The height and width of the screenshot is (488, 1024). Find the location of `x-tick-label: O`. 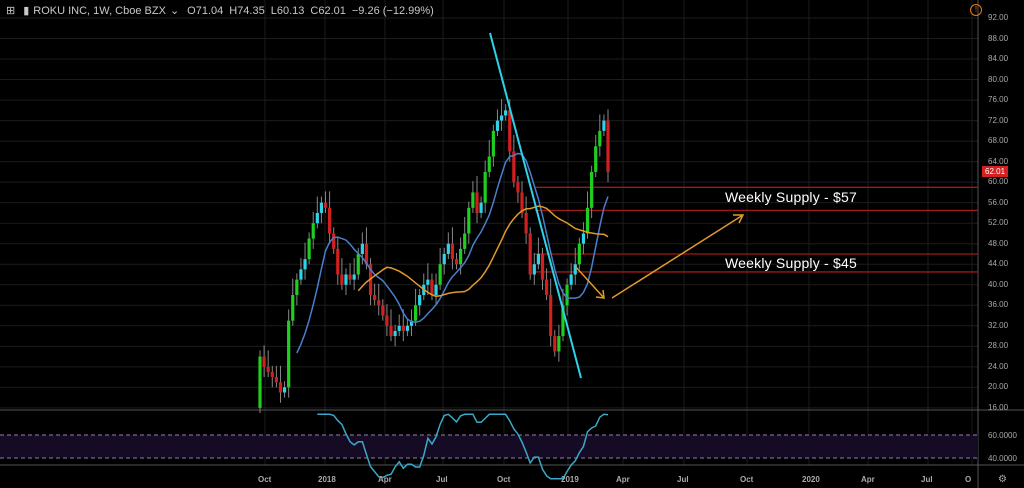

x-tick-label: O is located at coordinates (968, 479).